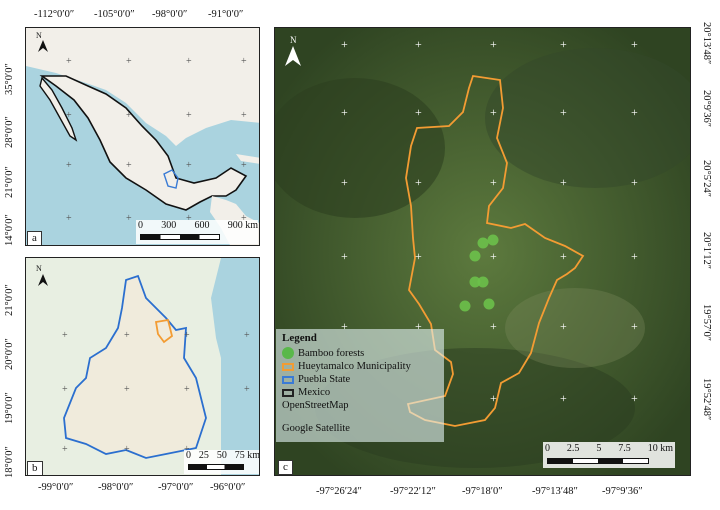  What do you see at coordinates (9, 354) in the screenshot?
I see `b-ytick-1: 20°0′0″` at bounding box center [9, 354].